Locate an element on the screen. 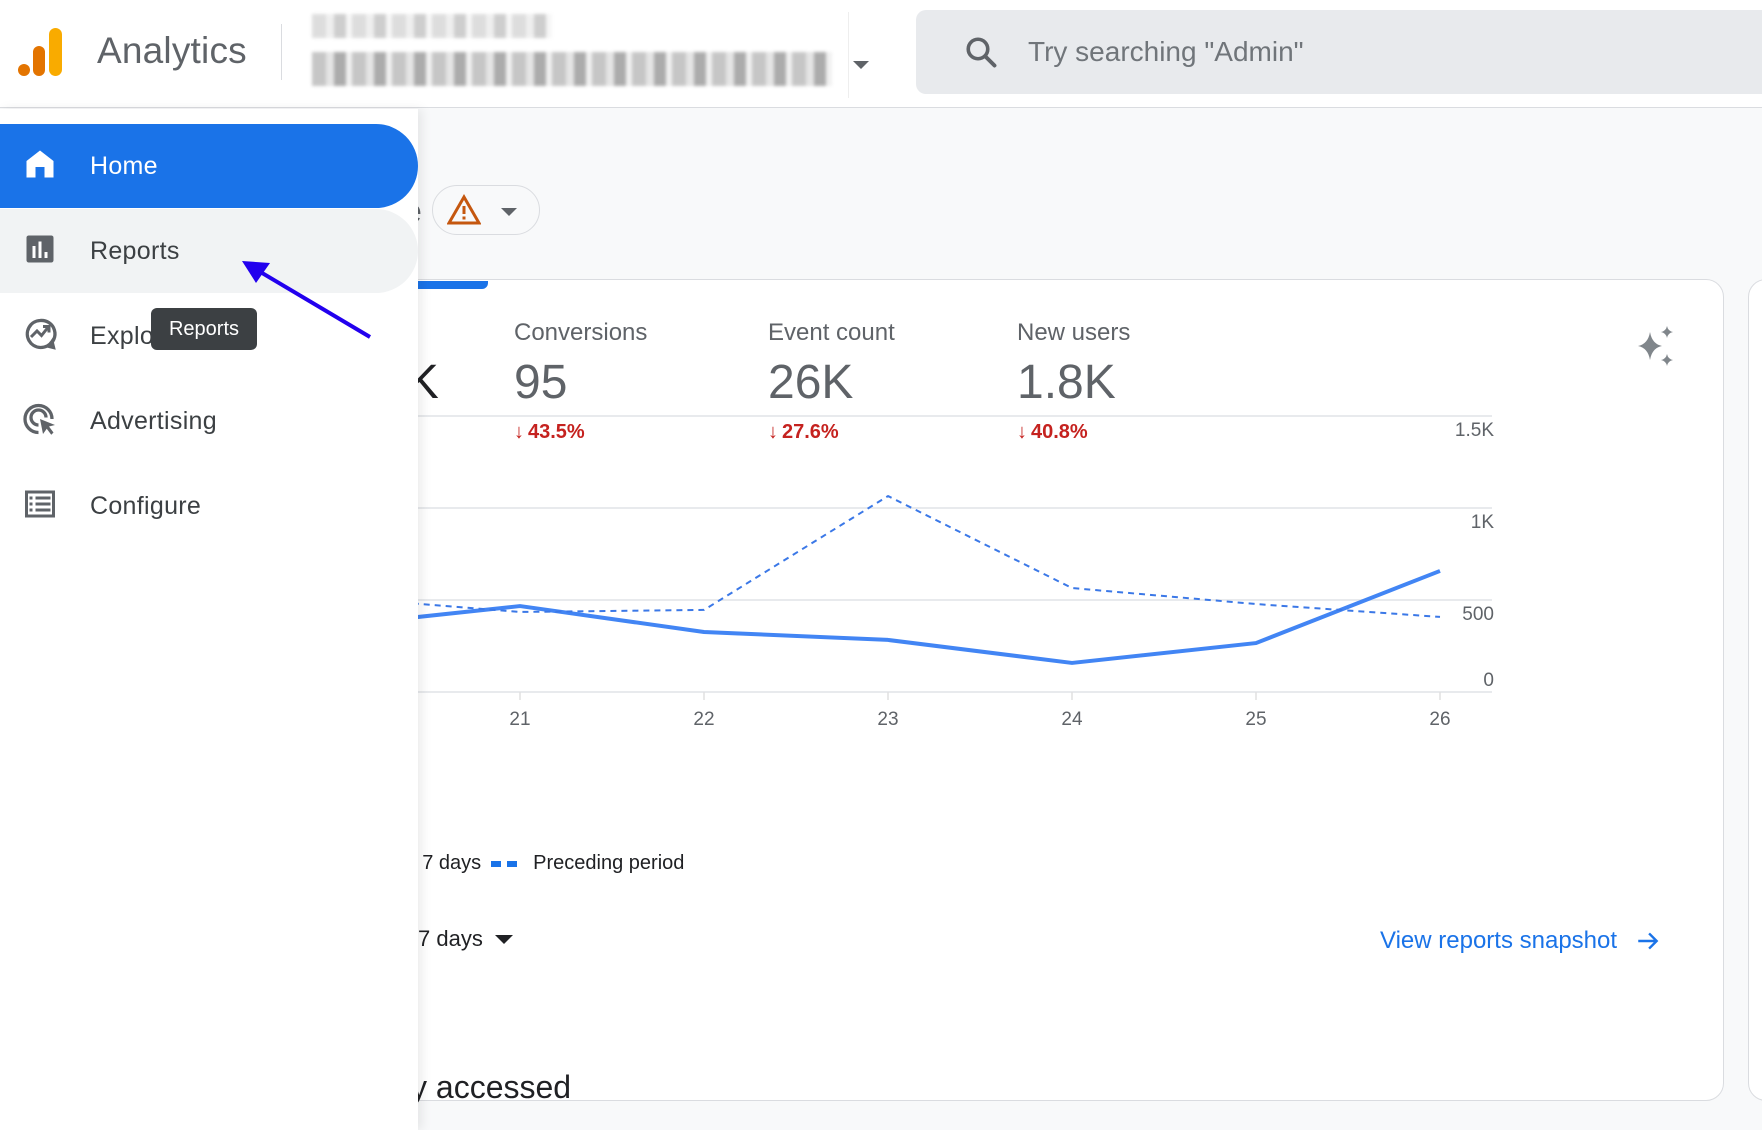 The height and width of the screenshot is (1130, 1762). sidebar-item-label: Advertising is located at coordinates (153, 420).